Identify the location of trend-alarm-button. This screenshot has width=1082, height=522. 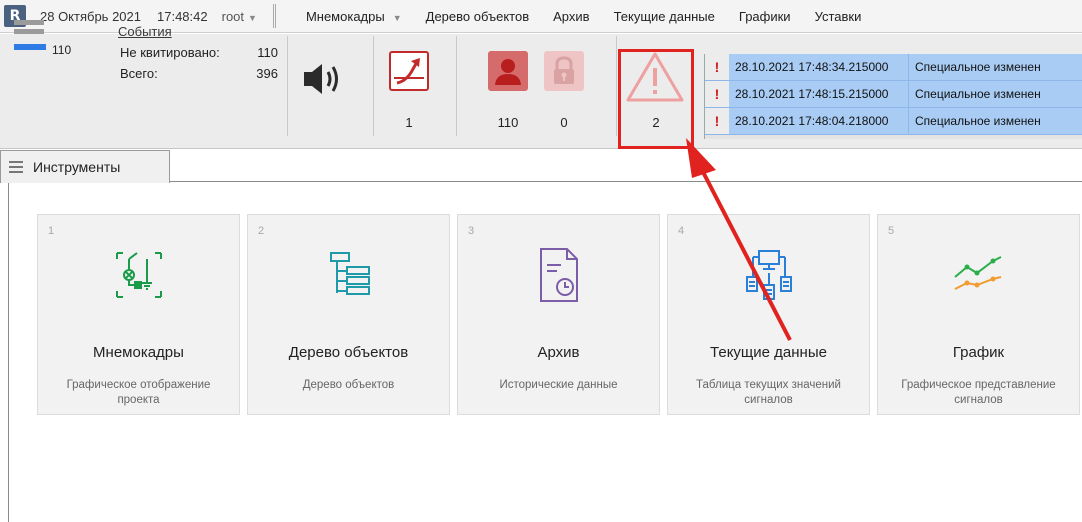
(409, 71).